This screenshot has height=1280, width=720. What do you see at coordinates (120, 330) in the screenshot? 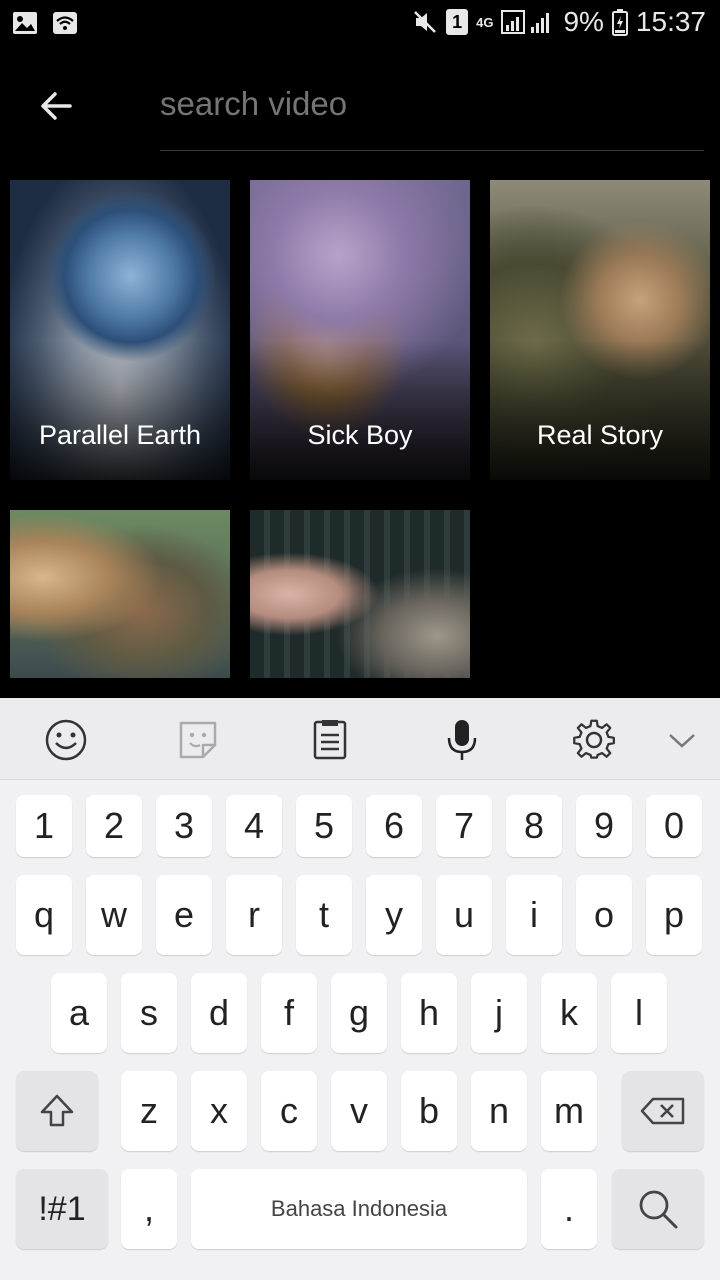
I see `video-tile: Parallel Earth` at bounding box center [120, 330].